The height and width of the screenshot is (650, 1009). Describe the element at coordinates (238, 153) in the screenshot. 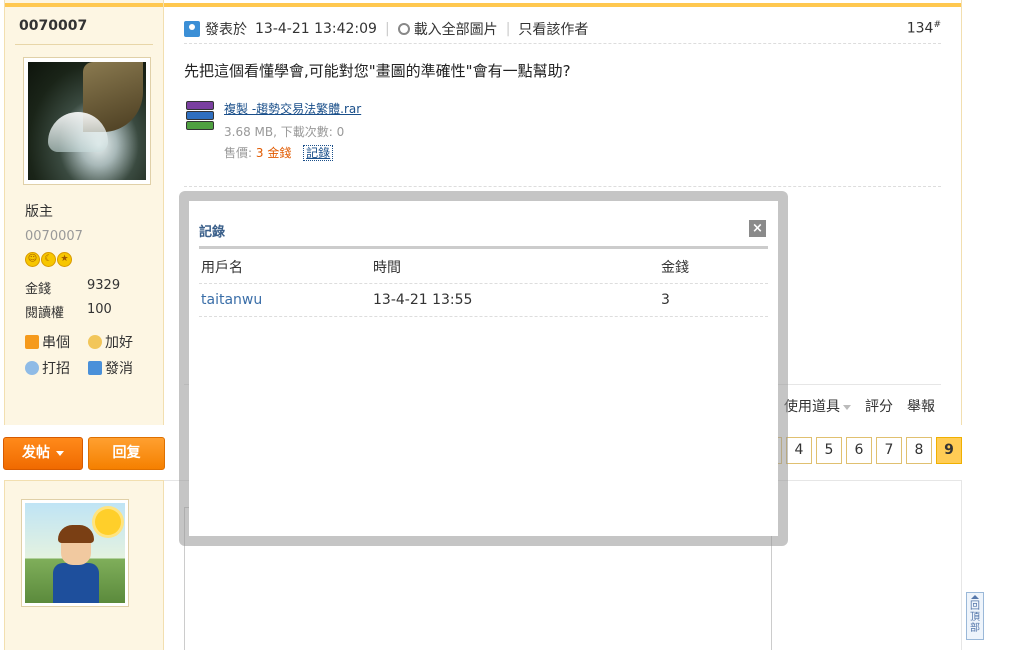

I see `price-label: 售價:` at that location.